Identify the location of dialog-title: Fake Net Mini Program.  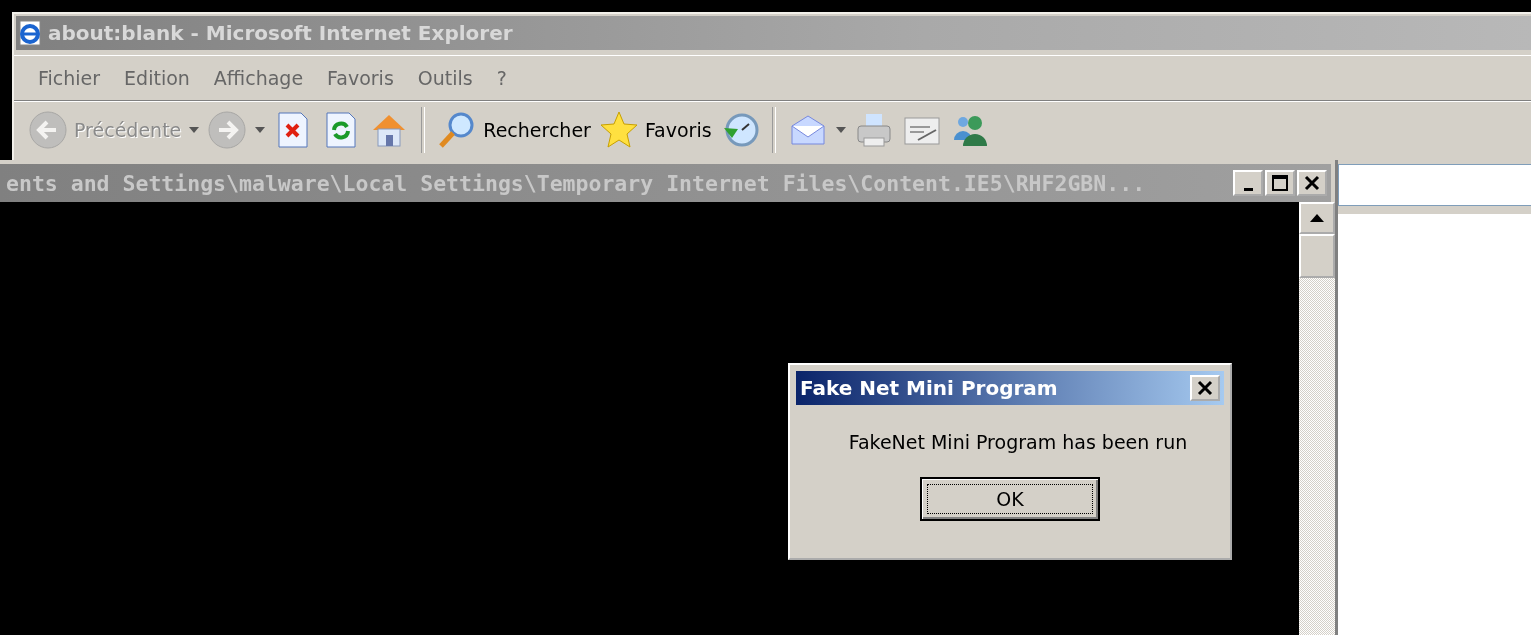
(929, 388).